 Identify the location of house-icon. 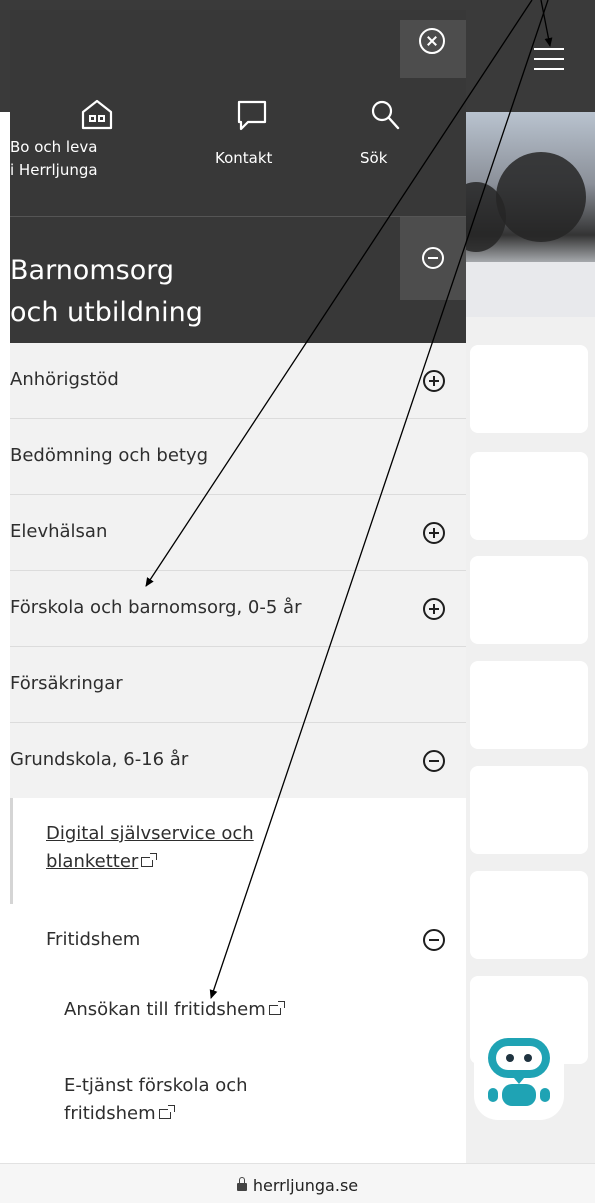
(97, 114).